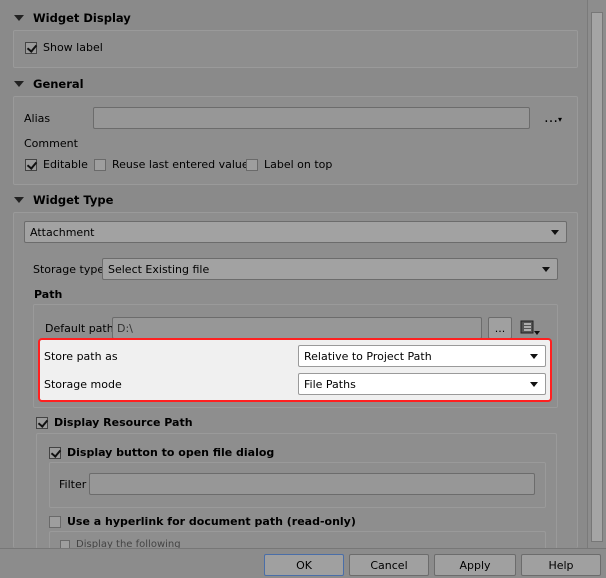  What do you see at coordinates (69, 269) in the screenshot?
I see `storage-type-label: Storage type` at bounding box center [69, 269].